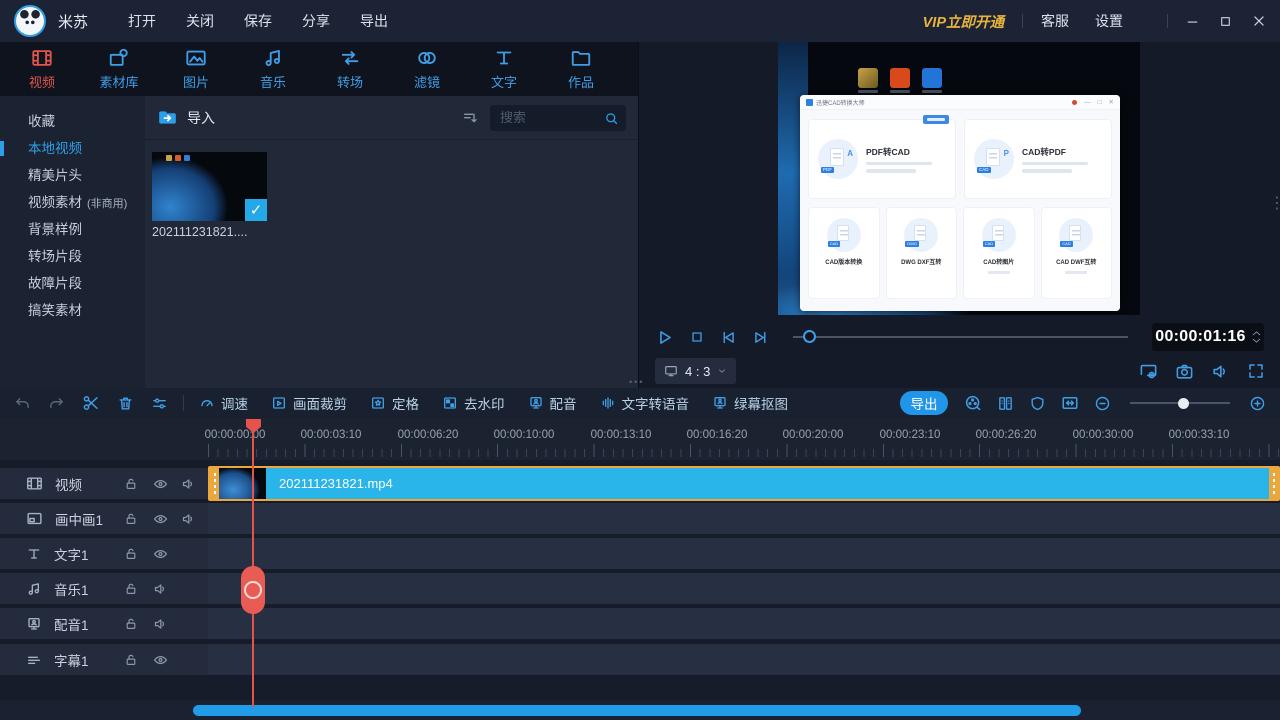  Describe the element at coordinates (125, 403) in the screenshot. I see `delete-icon` at that location.